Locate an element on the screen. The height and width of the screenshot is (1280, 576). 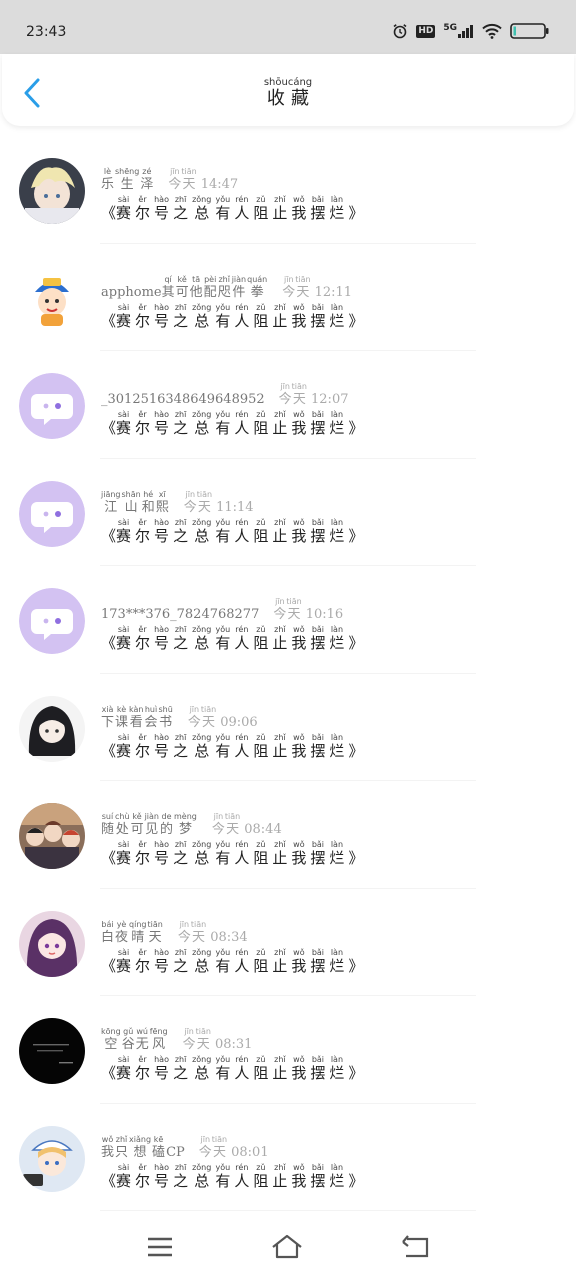
item-meta: bái 白 yè 夜 qíng 晴 tiān 天 jīn 今 tiān 天 08:34 is located at coordinates (174, 932).